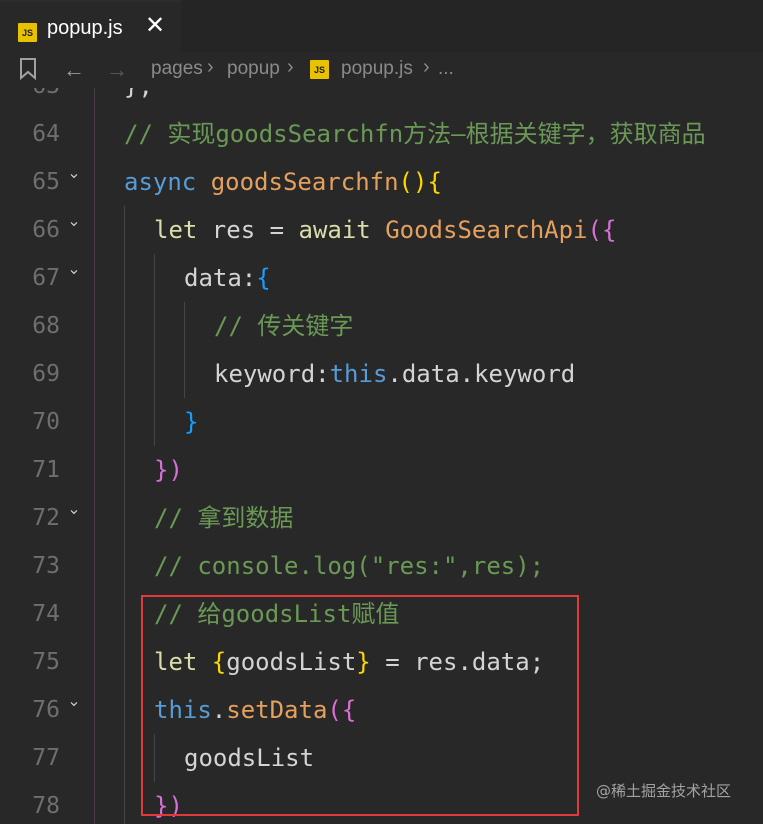  Describe the element at coordinates (486, 230) in the screenshot. I see `code-token: GoodsSearchApi` at that location.